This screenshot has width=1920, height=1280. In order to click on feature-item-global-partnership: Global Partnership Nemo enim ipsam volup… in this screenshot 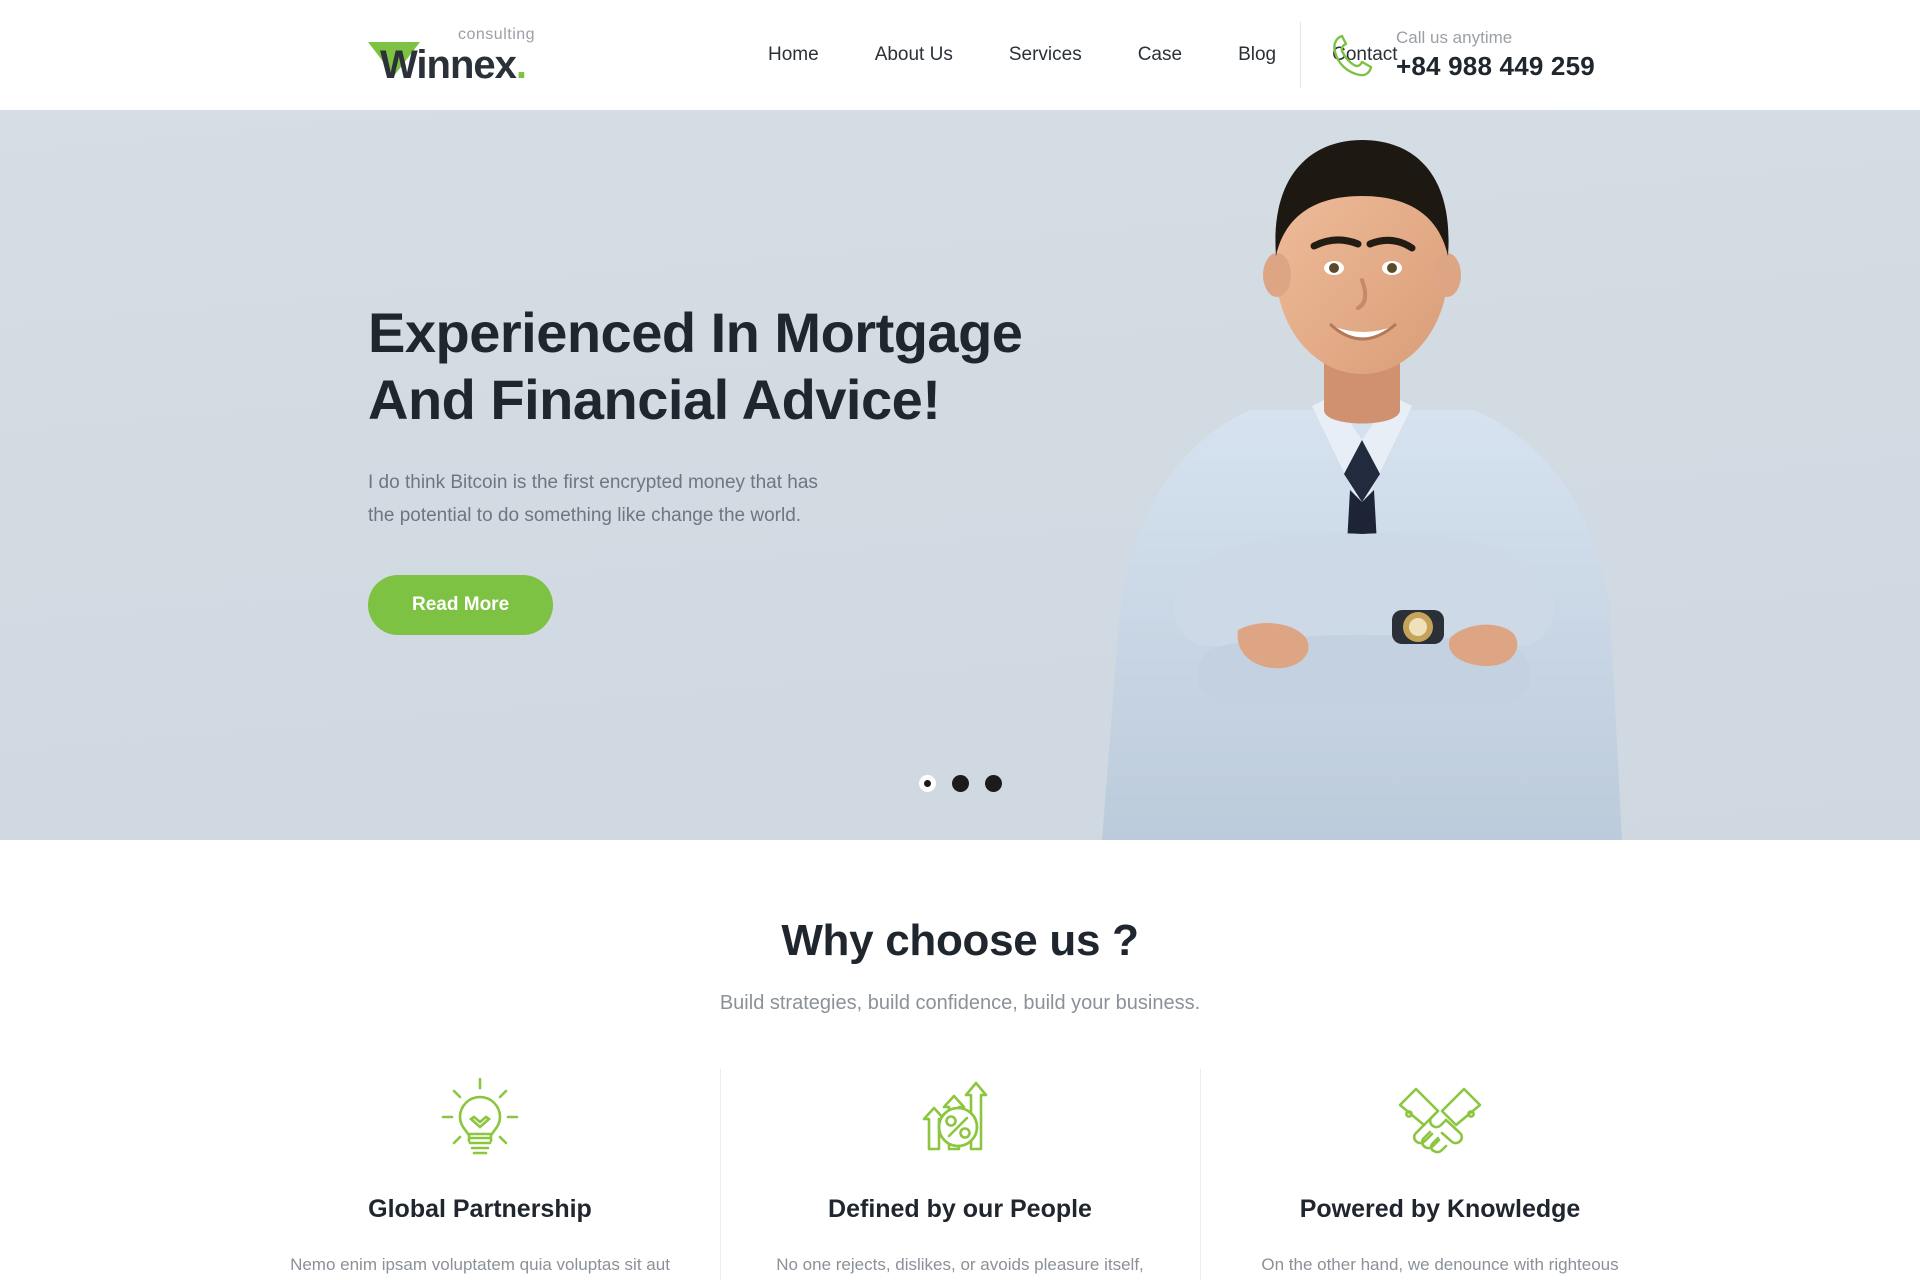, I will do `click(480, 1176)`.